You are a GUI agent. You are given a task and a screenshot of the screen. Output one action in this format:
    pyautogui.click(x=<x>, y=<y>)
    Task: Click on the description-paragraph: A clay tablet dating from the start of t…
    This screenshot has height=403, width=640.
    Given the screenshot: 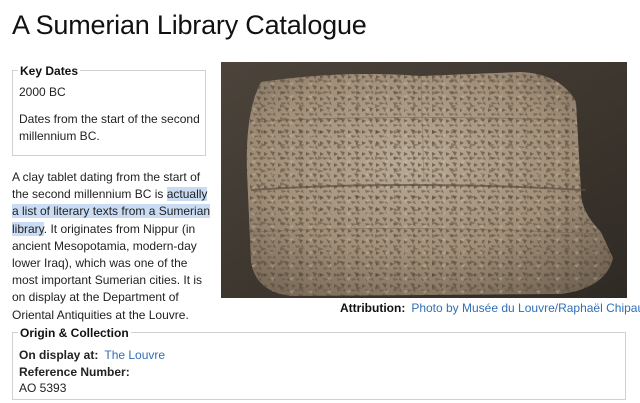 What is the action you would take?
    pyautogui.click(x=112, y=246)
    